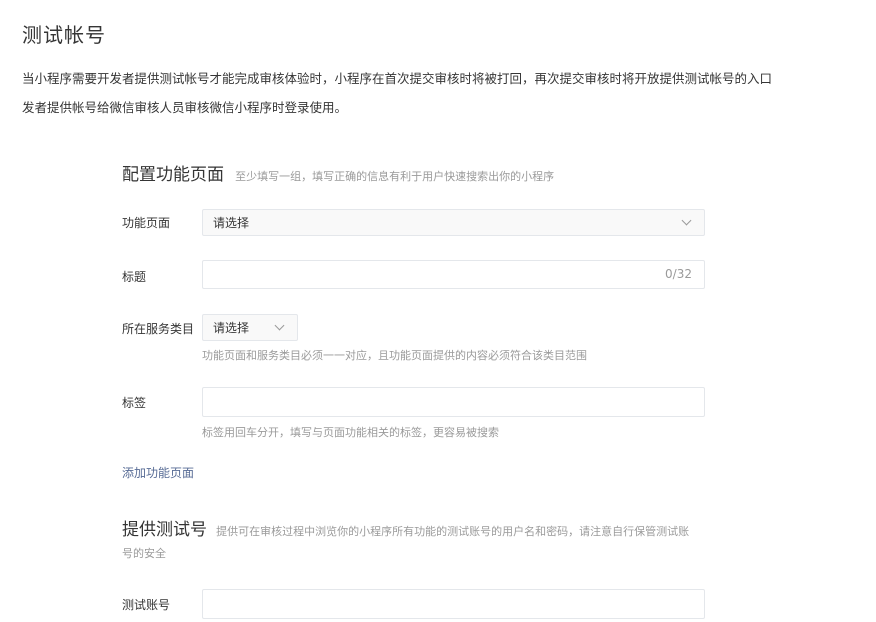 The height and width of the screenshot is (622, 876). What do you see at coordinates (173, 175) in the screenshot?
I see `config-section-title: 配置功能页面` at bounding box center [173, 175].